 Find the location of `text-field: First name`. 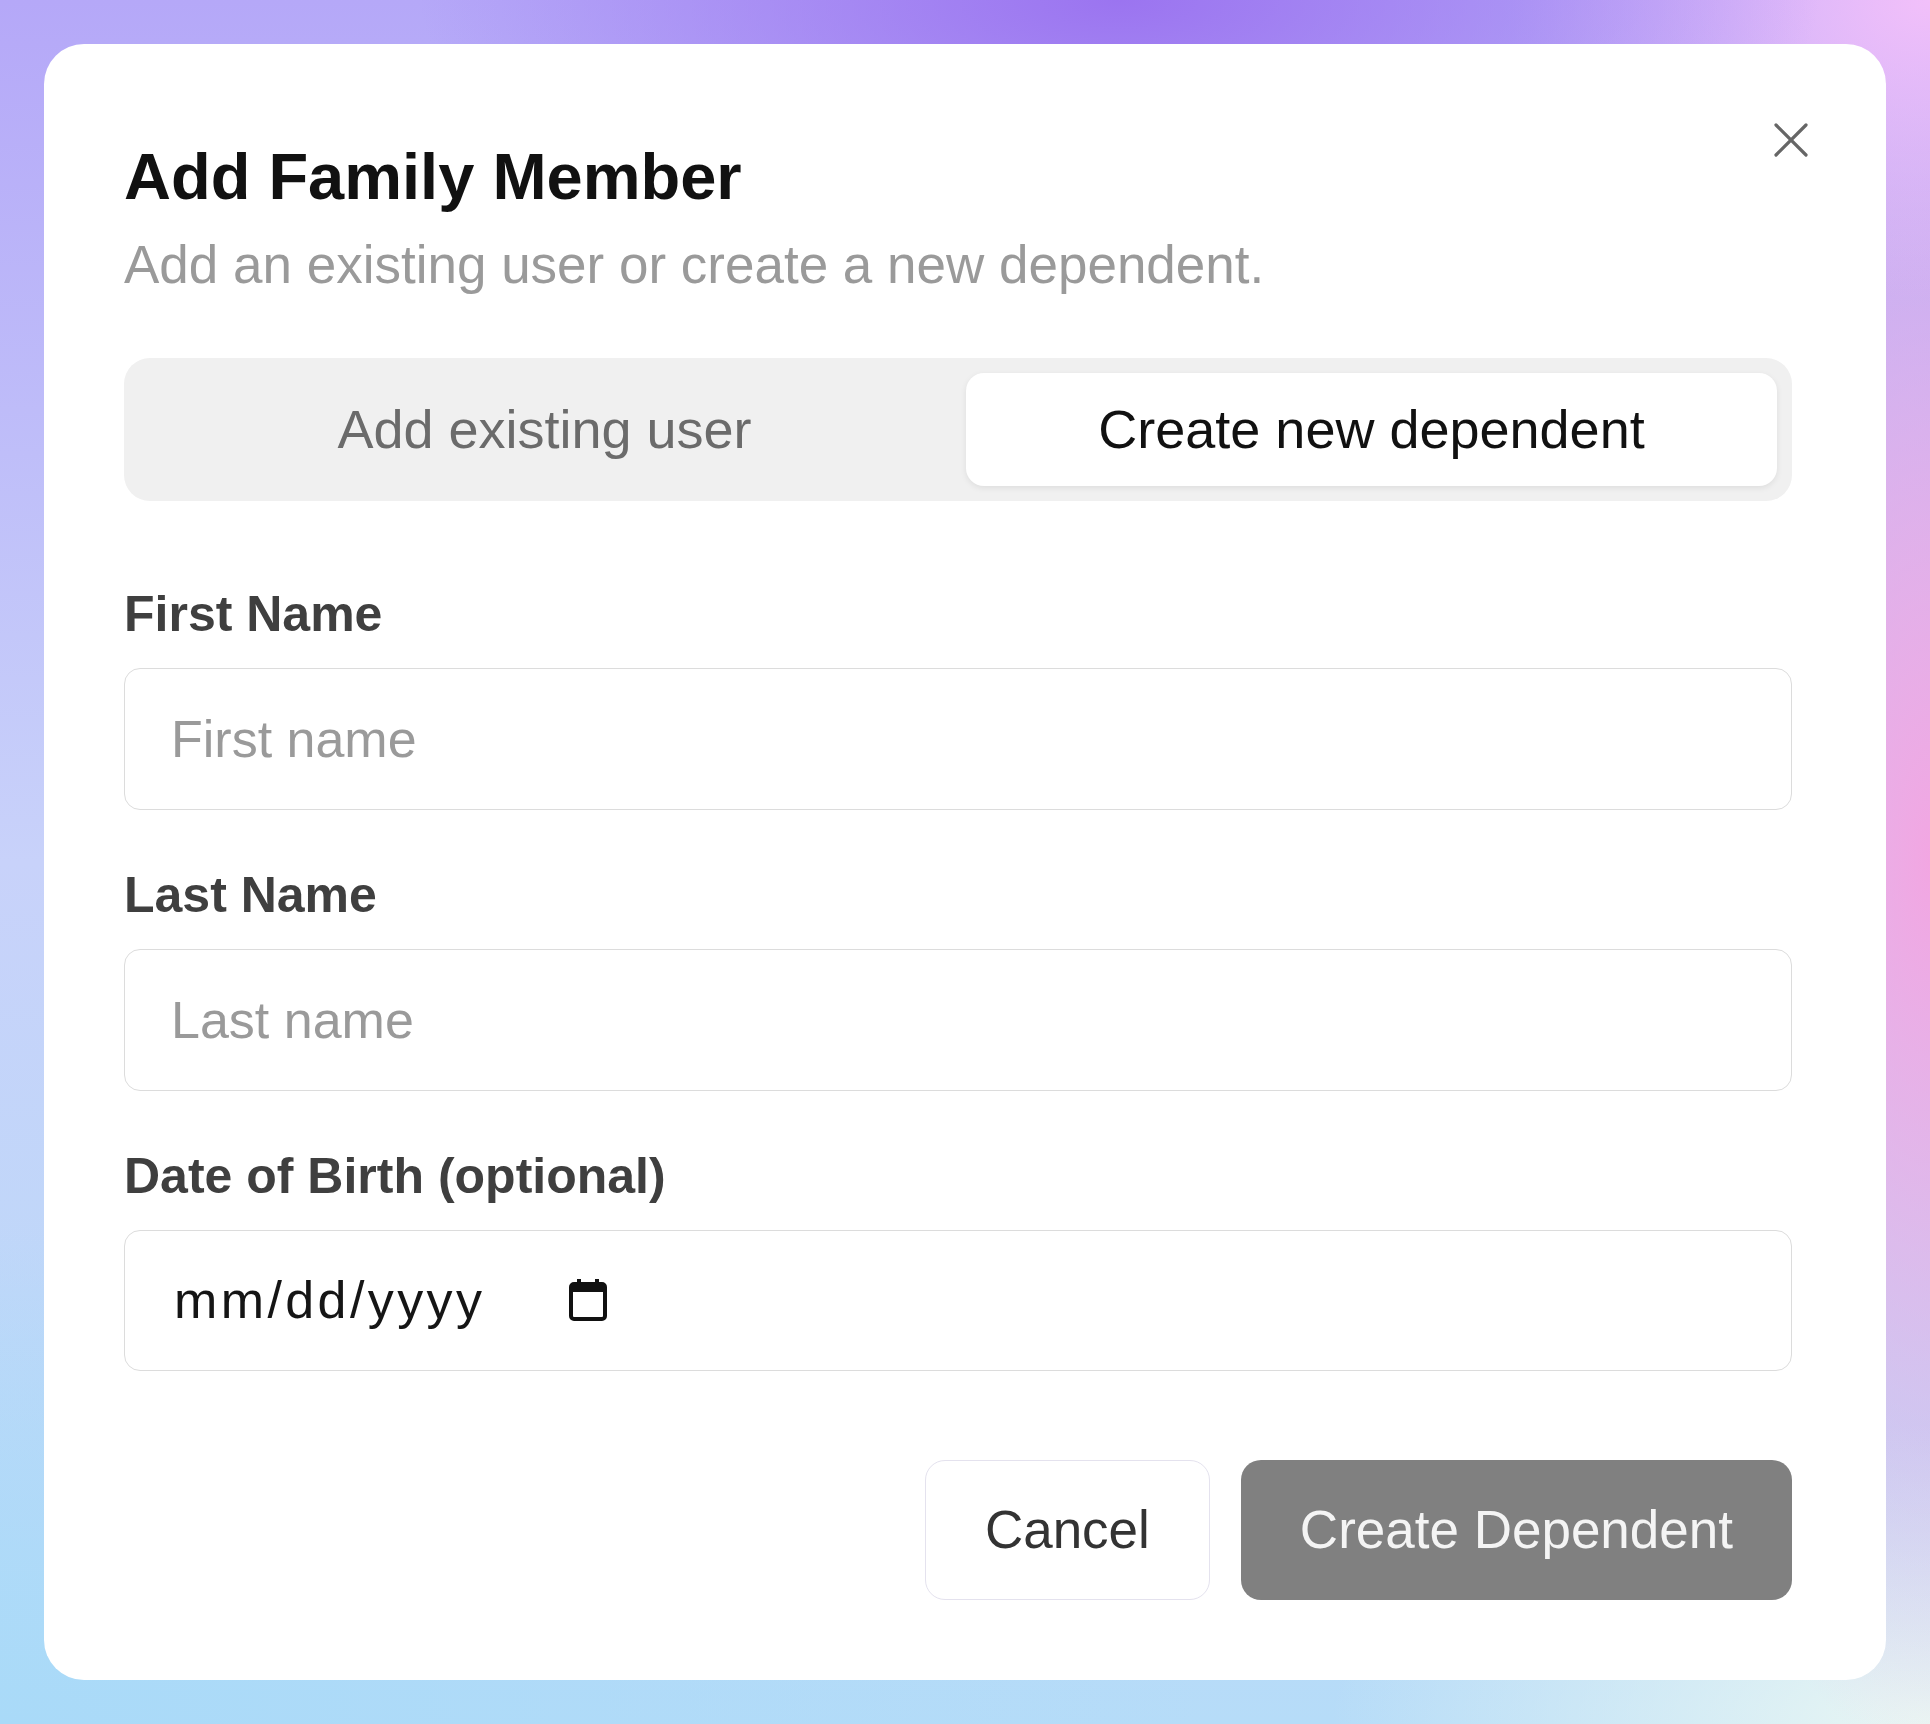

text-field: First name is located at coordinates (958, 738).